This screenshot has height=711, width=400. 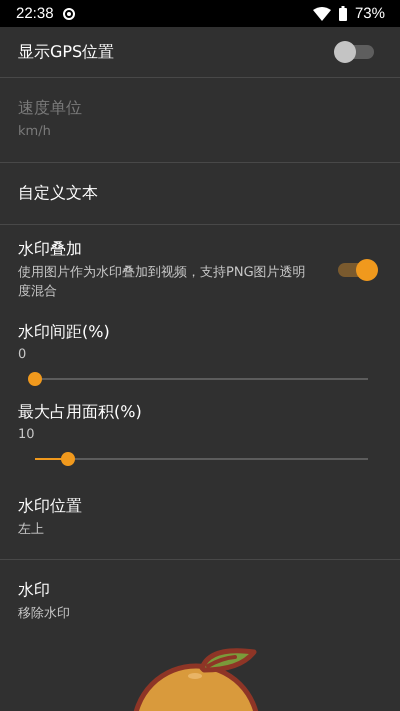 What do you see at coordinates (27, 434) in the screenshot?
I see `slider-value: 10` at bounding box center [27, 434].